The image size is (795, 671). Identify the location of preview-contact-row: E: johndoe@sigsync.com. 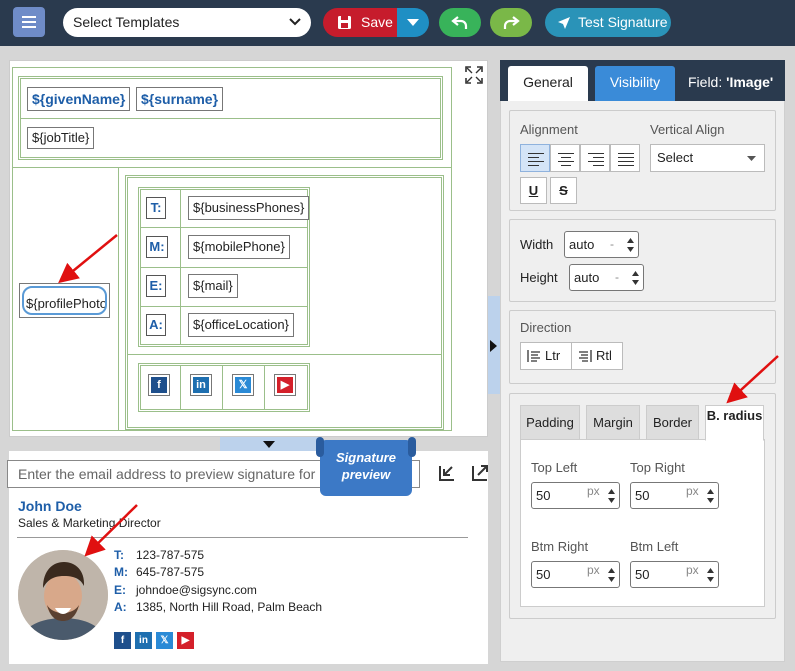
(185, 590).